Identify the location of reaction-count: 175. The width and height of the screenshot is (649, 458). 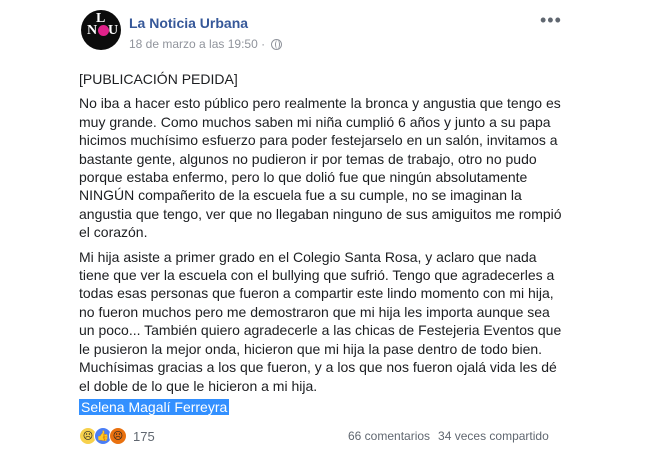
(144, 436).